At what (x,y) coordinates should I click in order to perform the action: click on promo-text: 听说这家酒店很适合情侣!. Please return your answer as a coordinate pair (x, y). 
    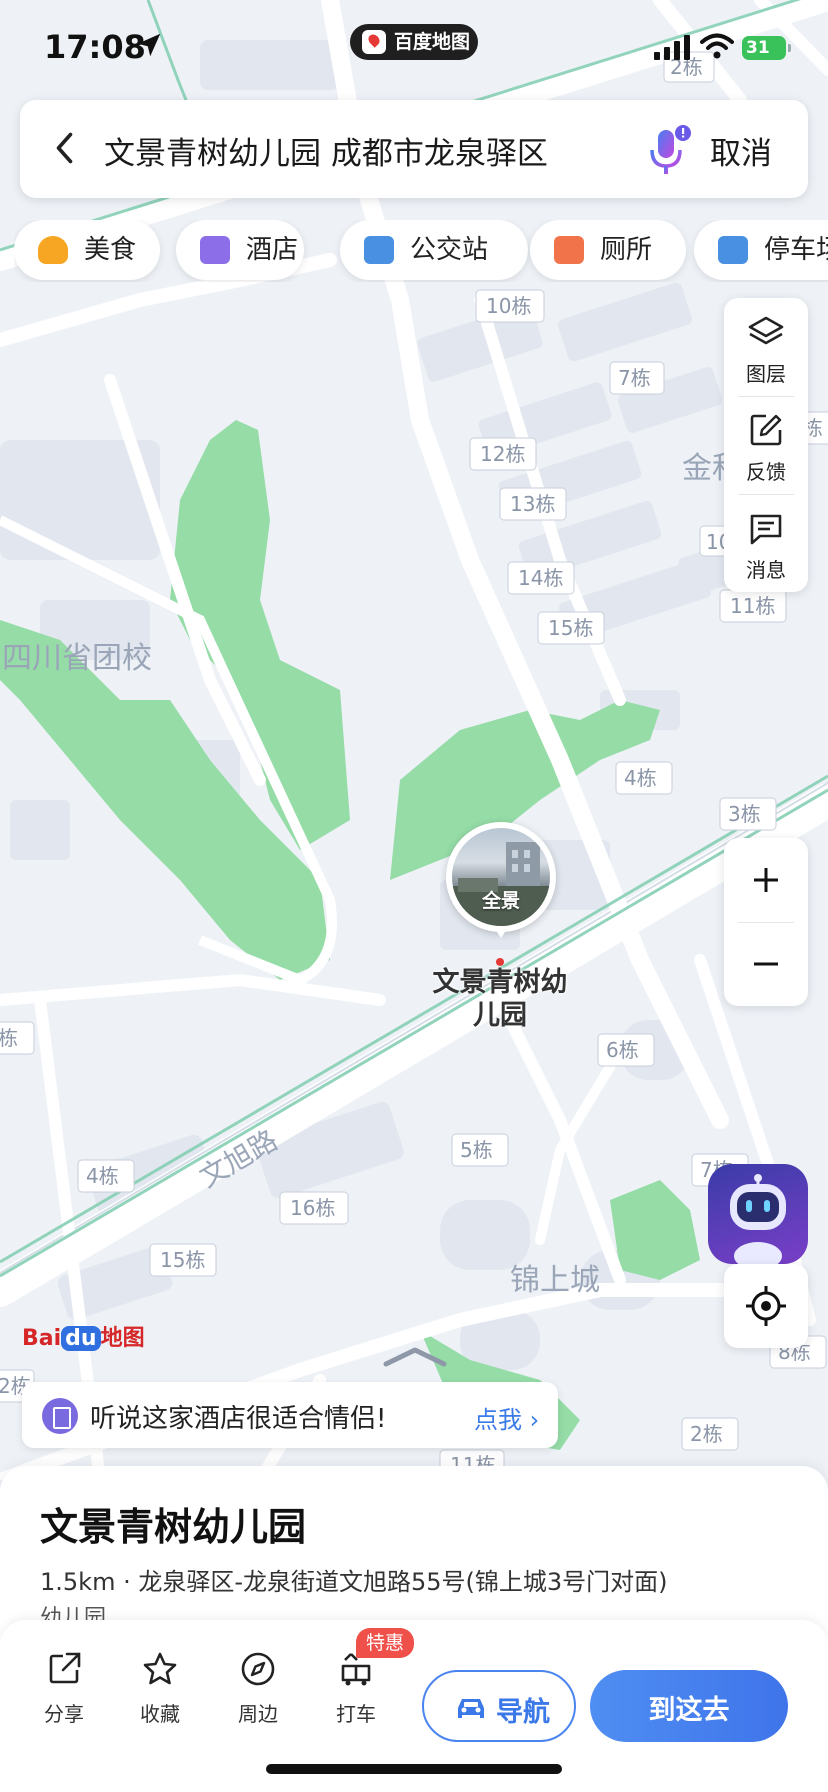
    Looking at the image, I should click on (238, 1419).